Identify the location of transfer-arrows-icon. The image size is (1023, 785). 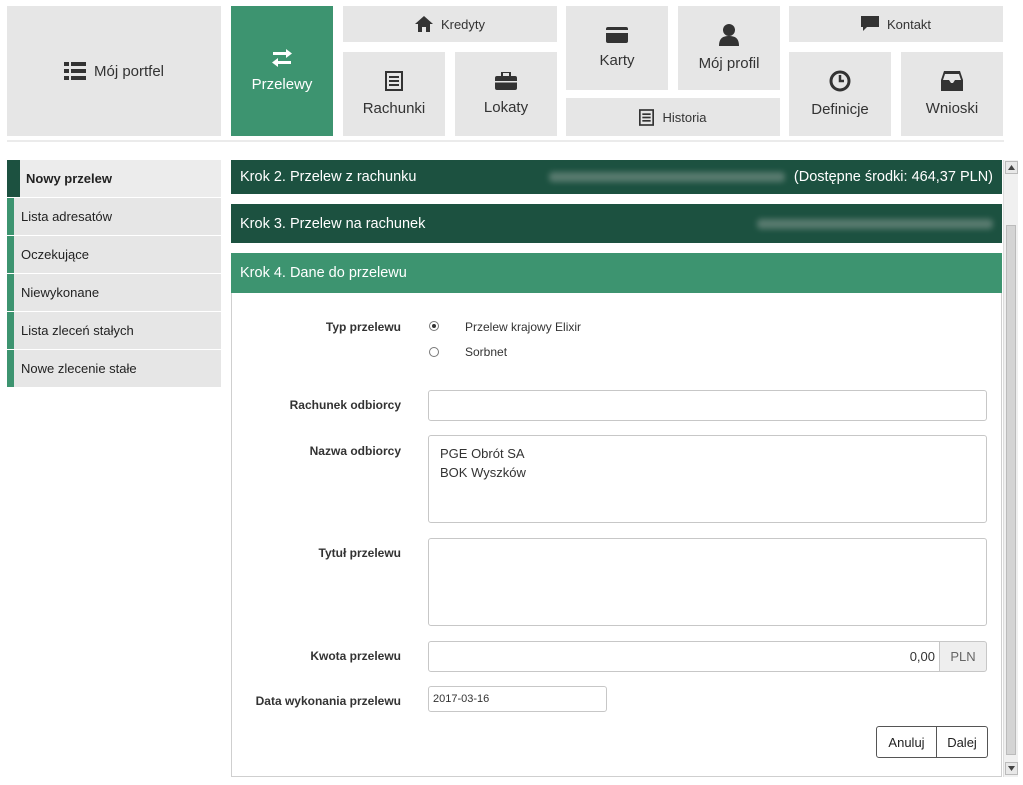
(282, 58).